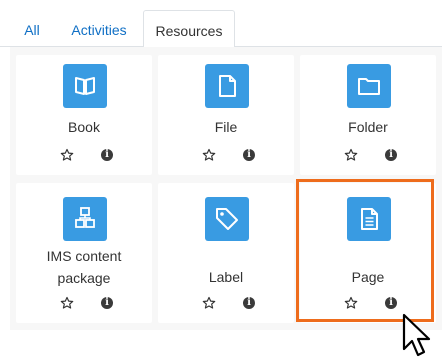 The height and width of the screenshot is (359, 442). I want to click on folder-icon, so click(369, 86).